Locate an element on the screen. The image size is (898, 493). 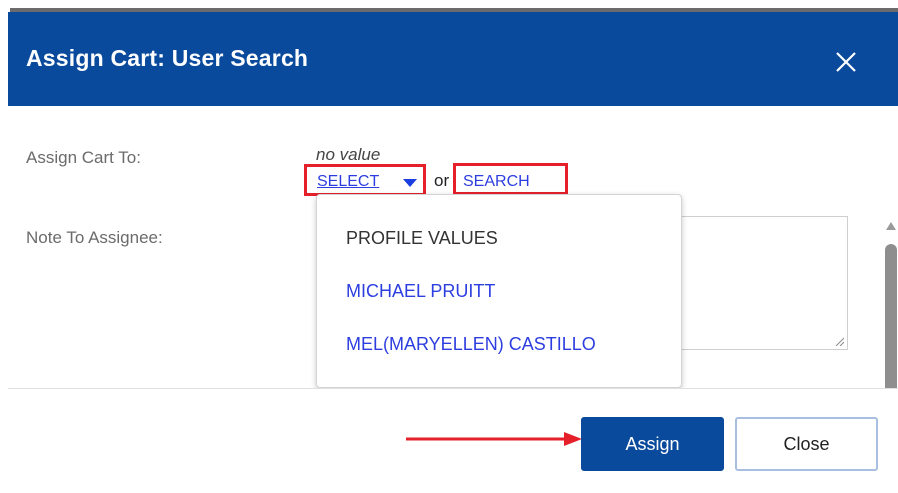
assign-cart-to-value: no value is located at coordinates (348, 154).